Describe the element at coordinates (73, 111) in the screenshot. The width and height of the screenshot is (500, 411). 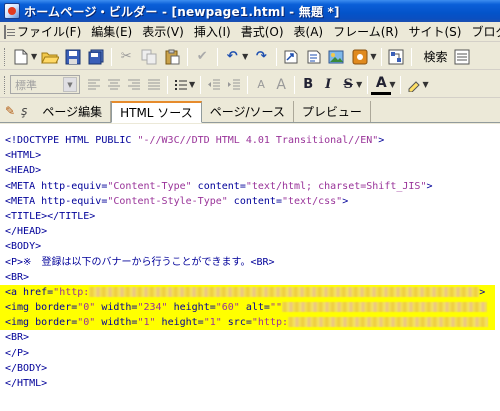
I see `tab-page-edit: ページ編集` at that location.